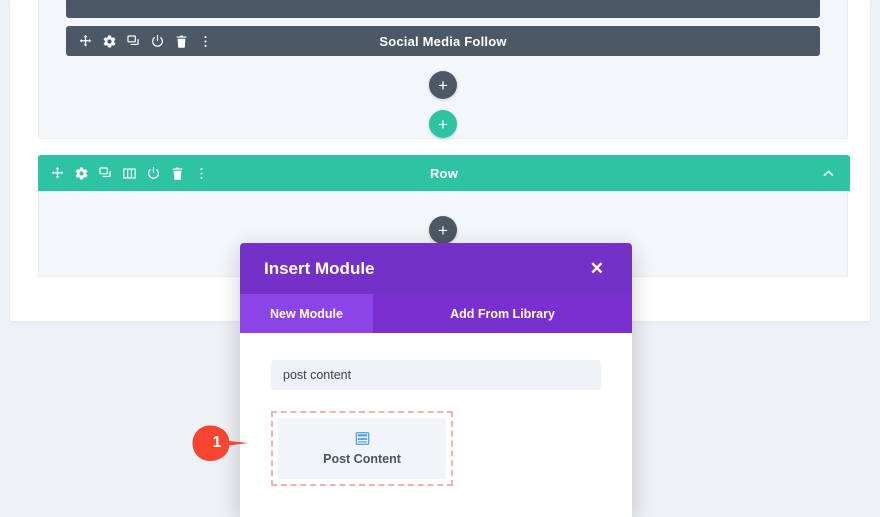 The width and height of the screenshot is (880, 517). I want to click on modal-title: Insert Module, so click(319, 268).